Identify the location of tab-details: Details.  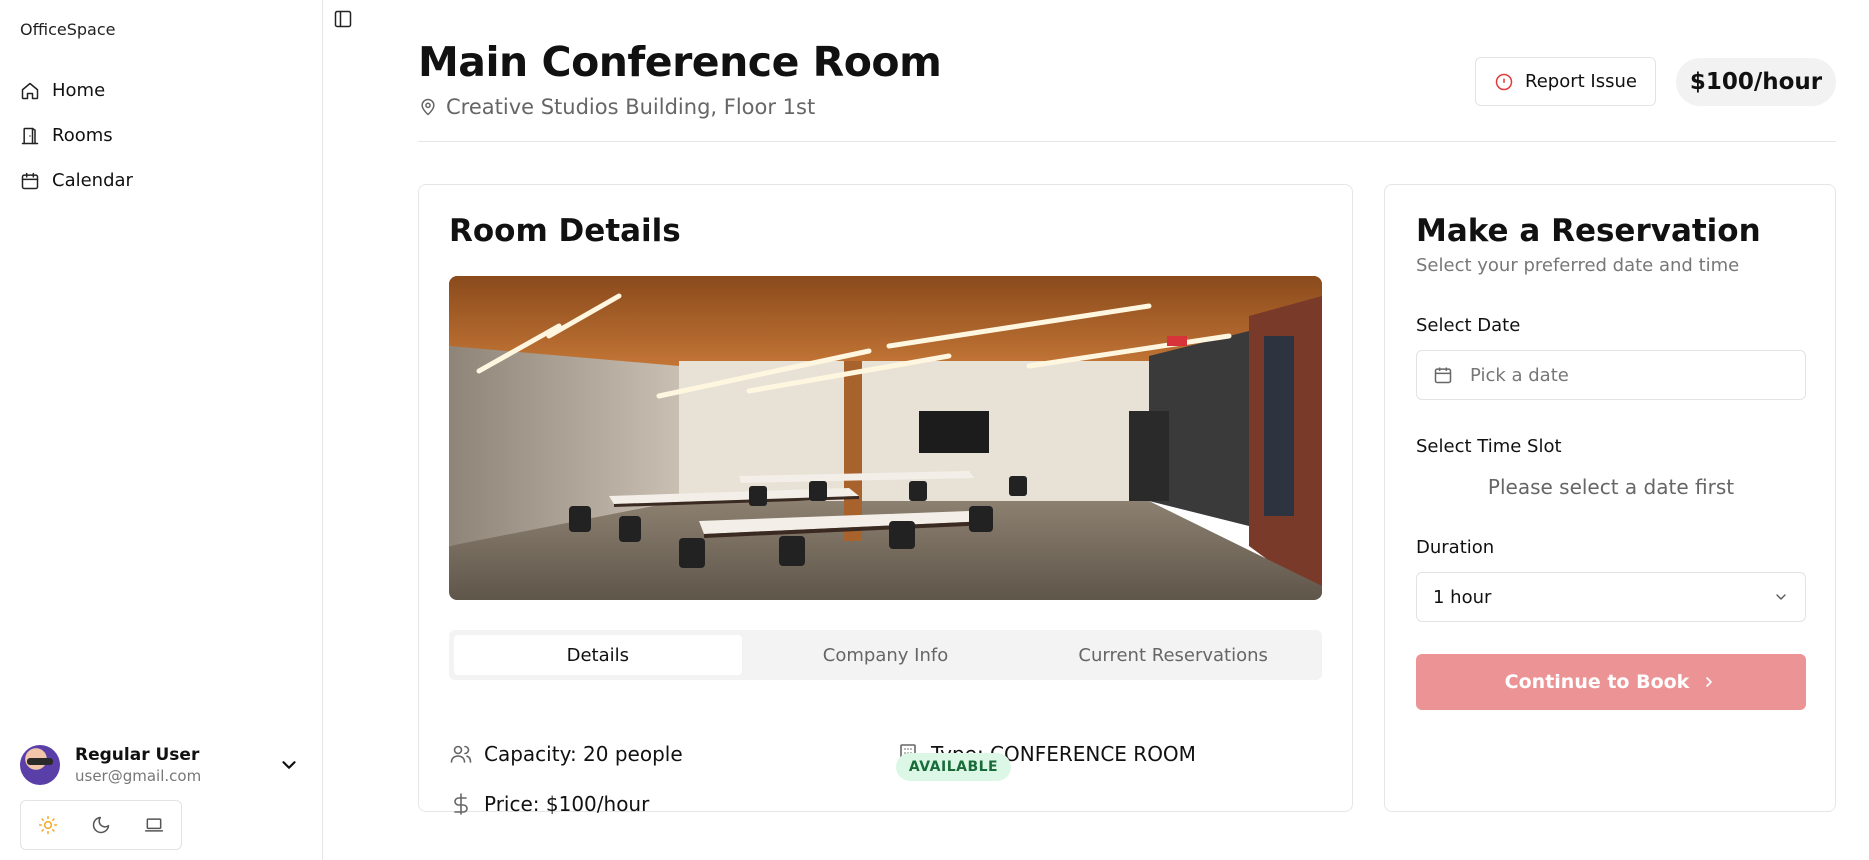
(598, 655).